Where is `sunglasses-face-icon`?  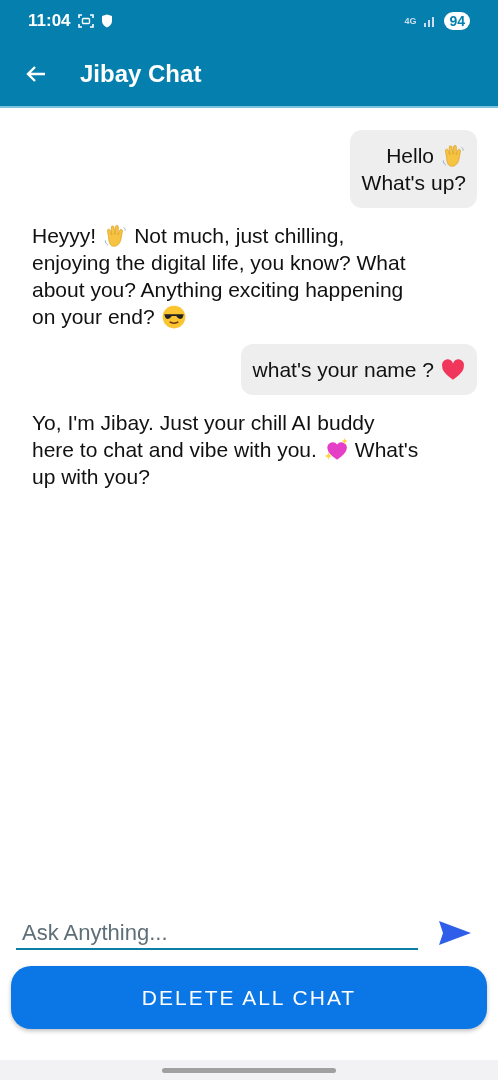
sunglasses-face-icon is located at coordinates (173, 316).